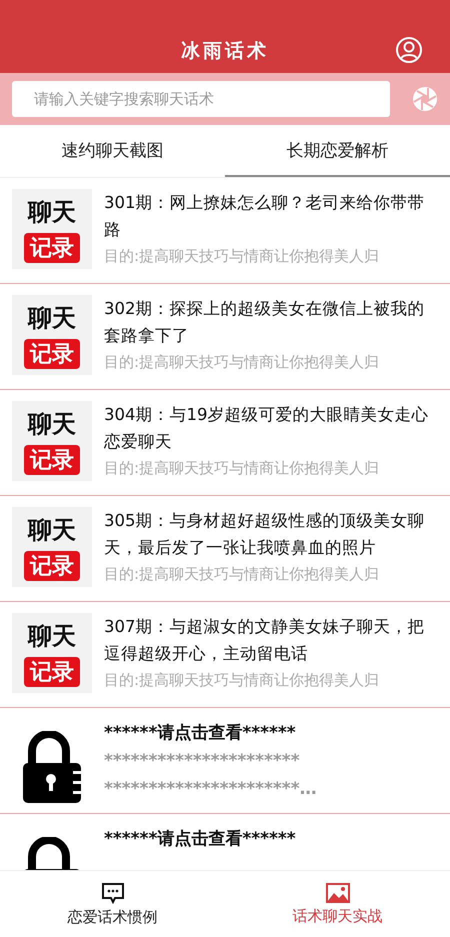  I want to click on list-item: 聊天 记录 304期：与19岁超级可爱的大眼睛美女走心恋爱聊天 目的:提高聊天技巧与情商让你抱得美人归, so click(225, 443).